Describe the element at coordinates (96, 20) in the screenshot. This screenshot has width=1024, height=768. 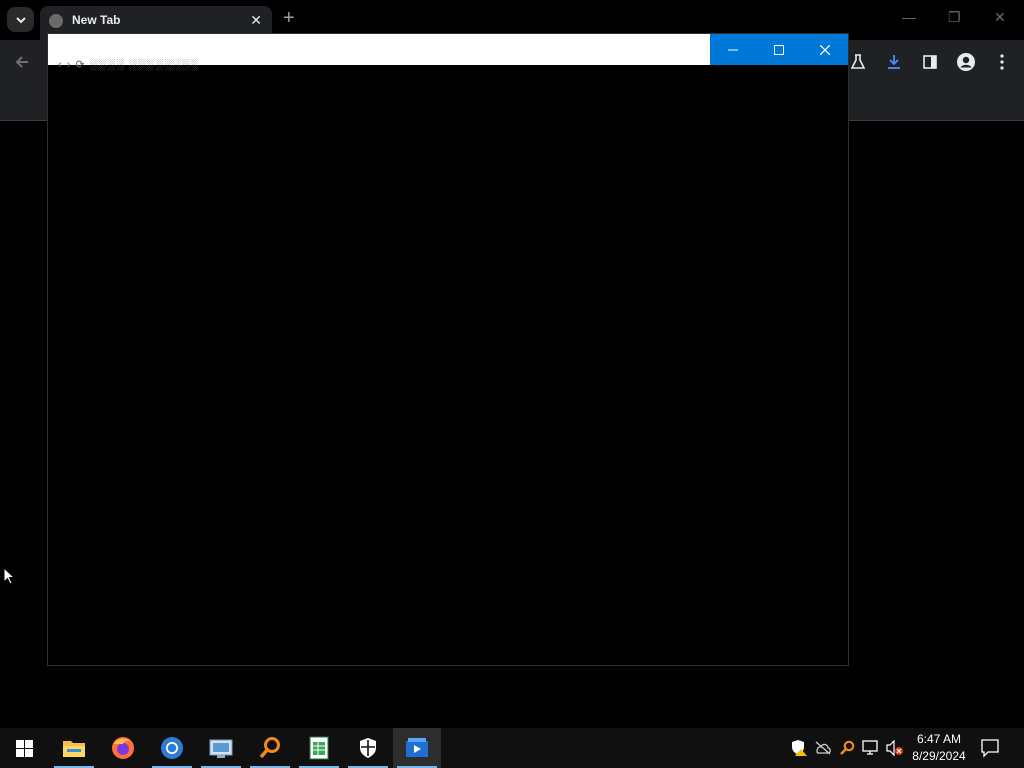
I see `tab-title: New Tab` at that location.